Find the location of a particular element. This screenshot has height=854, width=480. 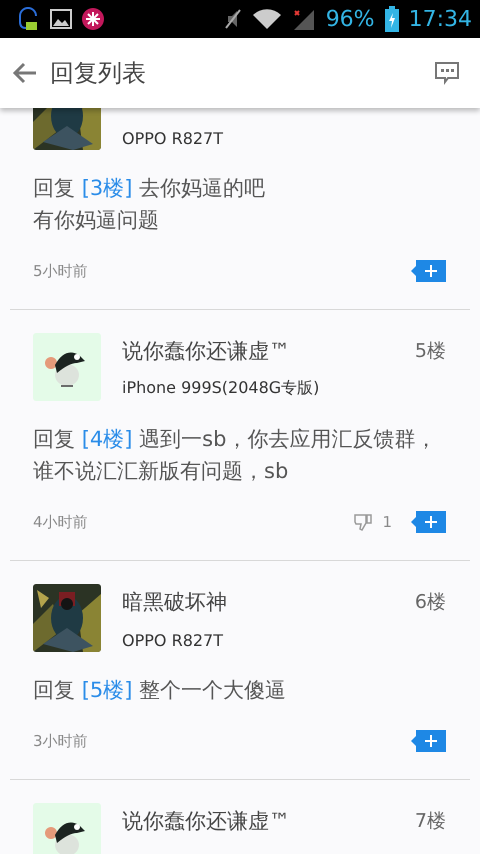

reply-text: 回复 [3楼] 去你妈逼的吧 is located at coordinates (149, 188).